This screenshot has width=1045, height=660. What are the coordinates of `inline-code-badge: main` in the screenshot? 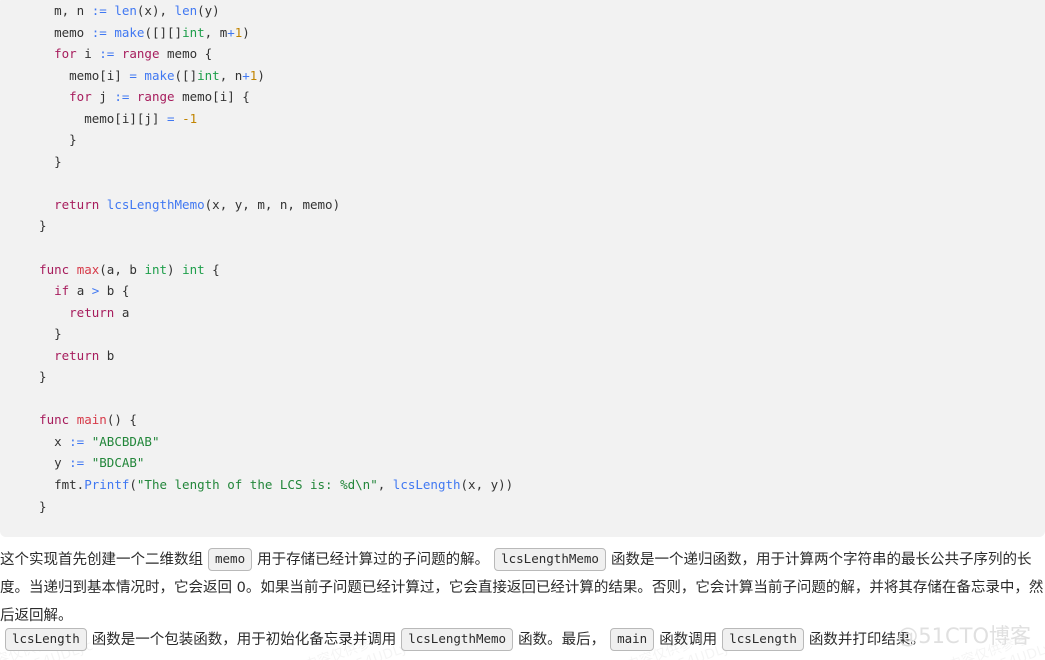 It's located at (632, 639).